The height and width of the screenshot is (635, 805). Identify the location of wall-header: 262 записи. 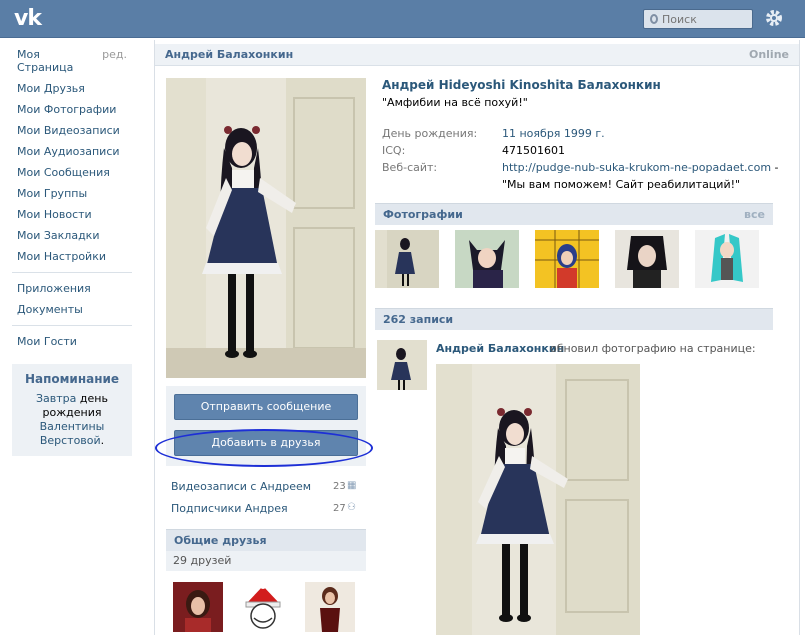
(574, 319).